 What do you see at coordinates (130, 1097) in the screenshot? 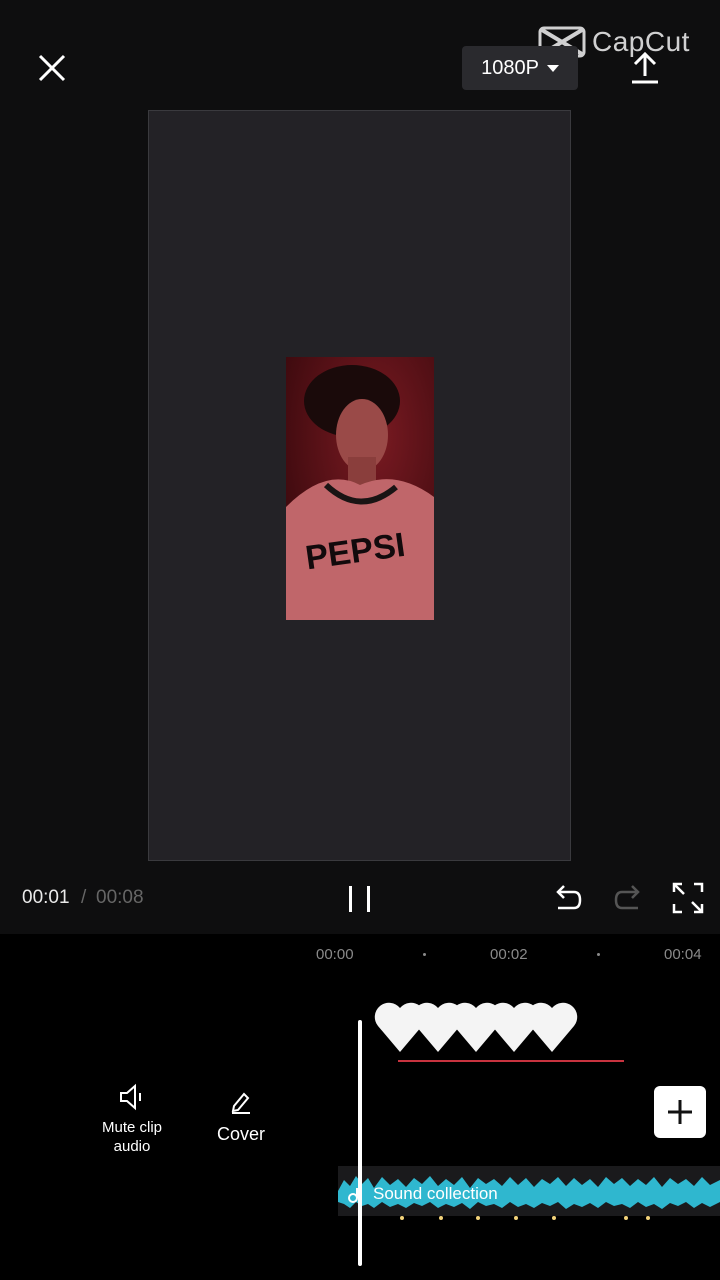
I see `speaker-icon` at bounding box center [130, 1097].